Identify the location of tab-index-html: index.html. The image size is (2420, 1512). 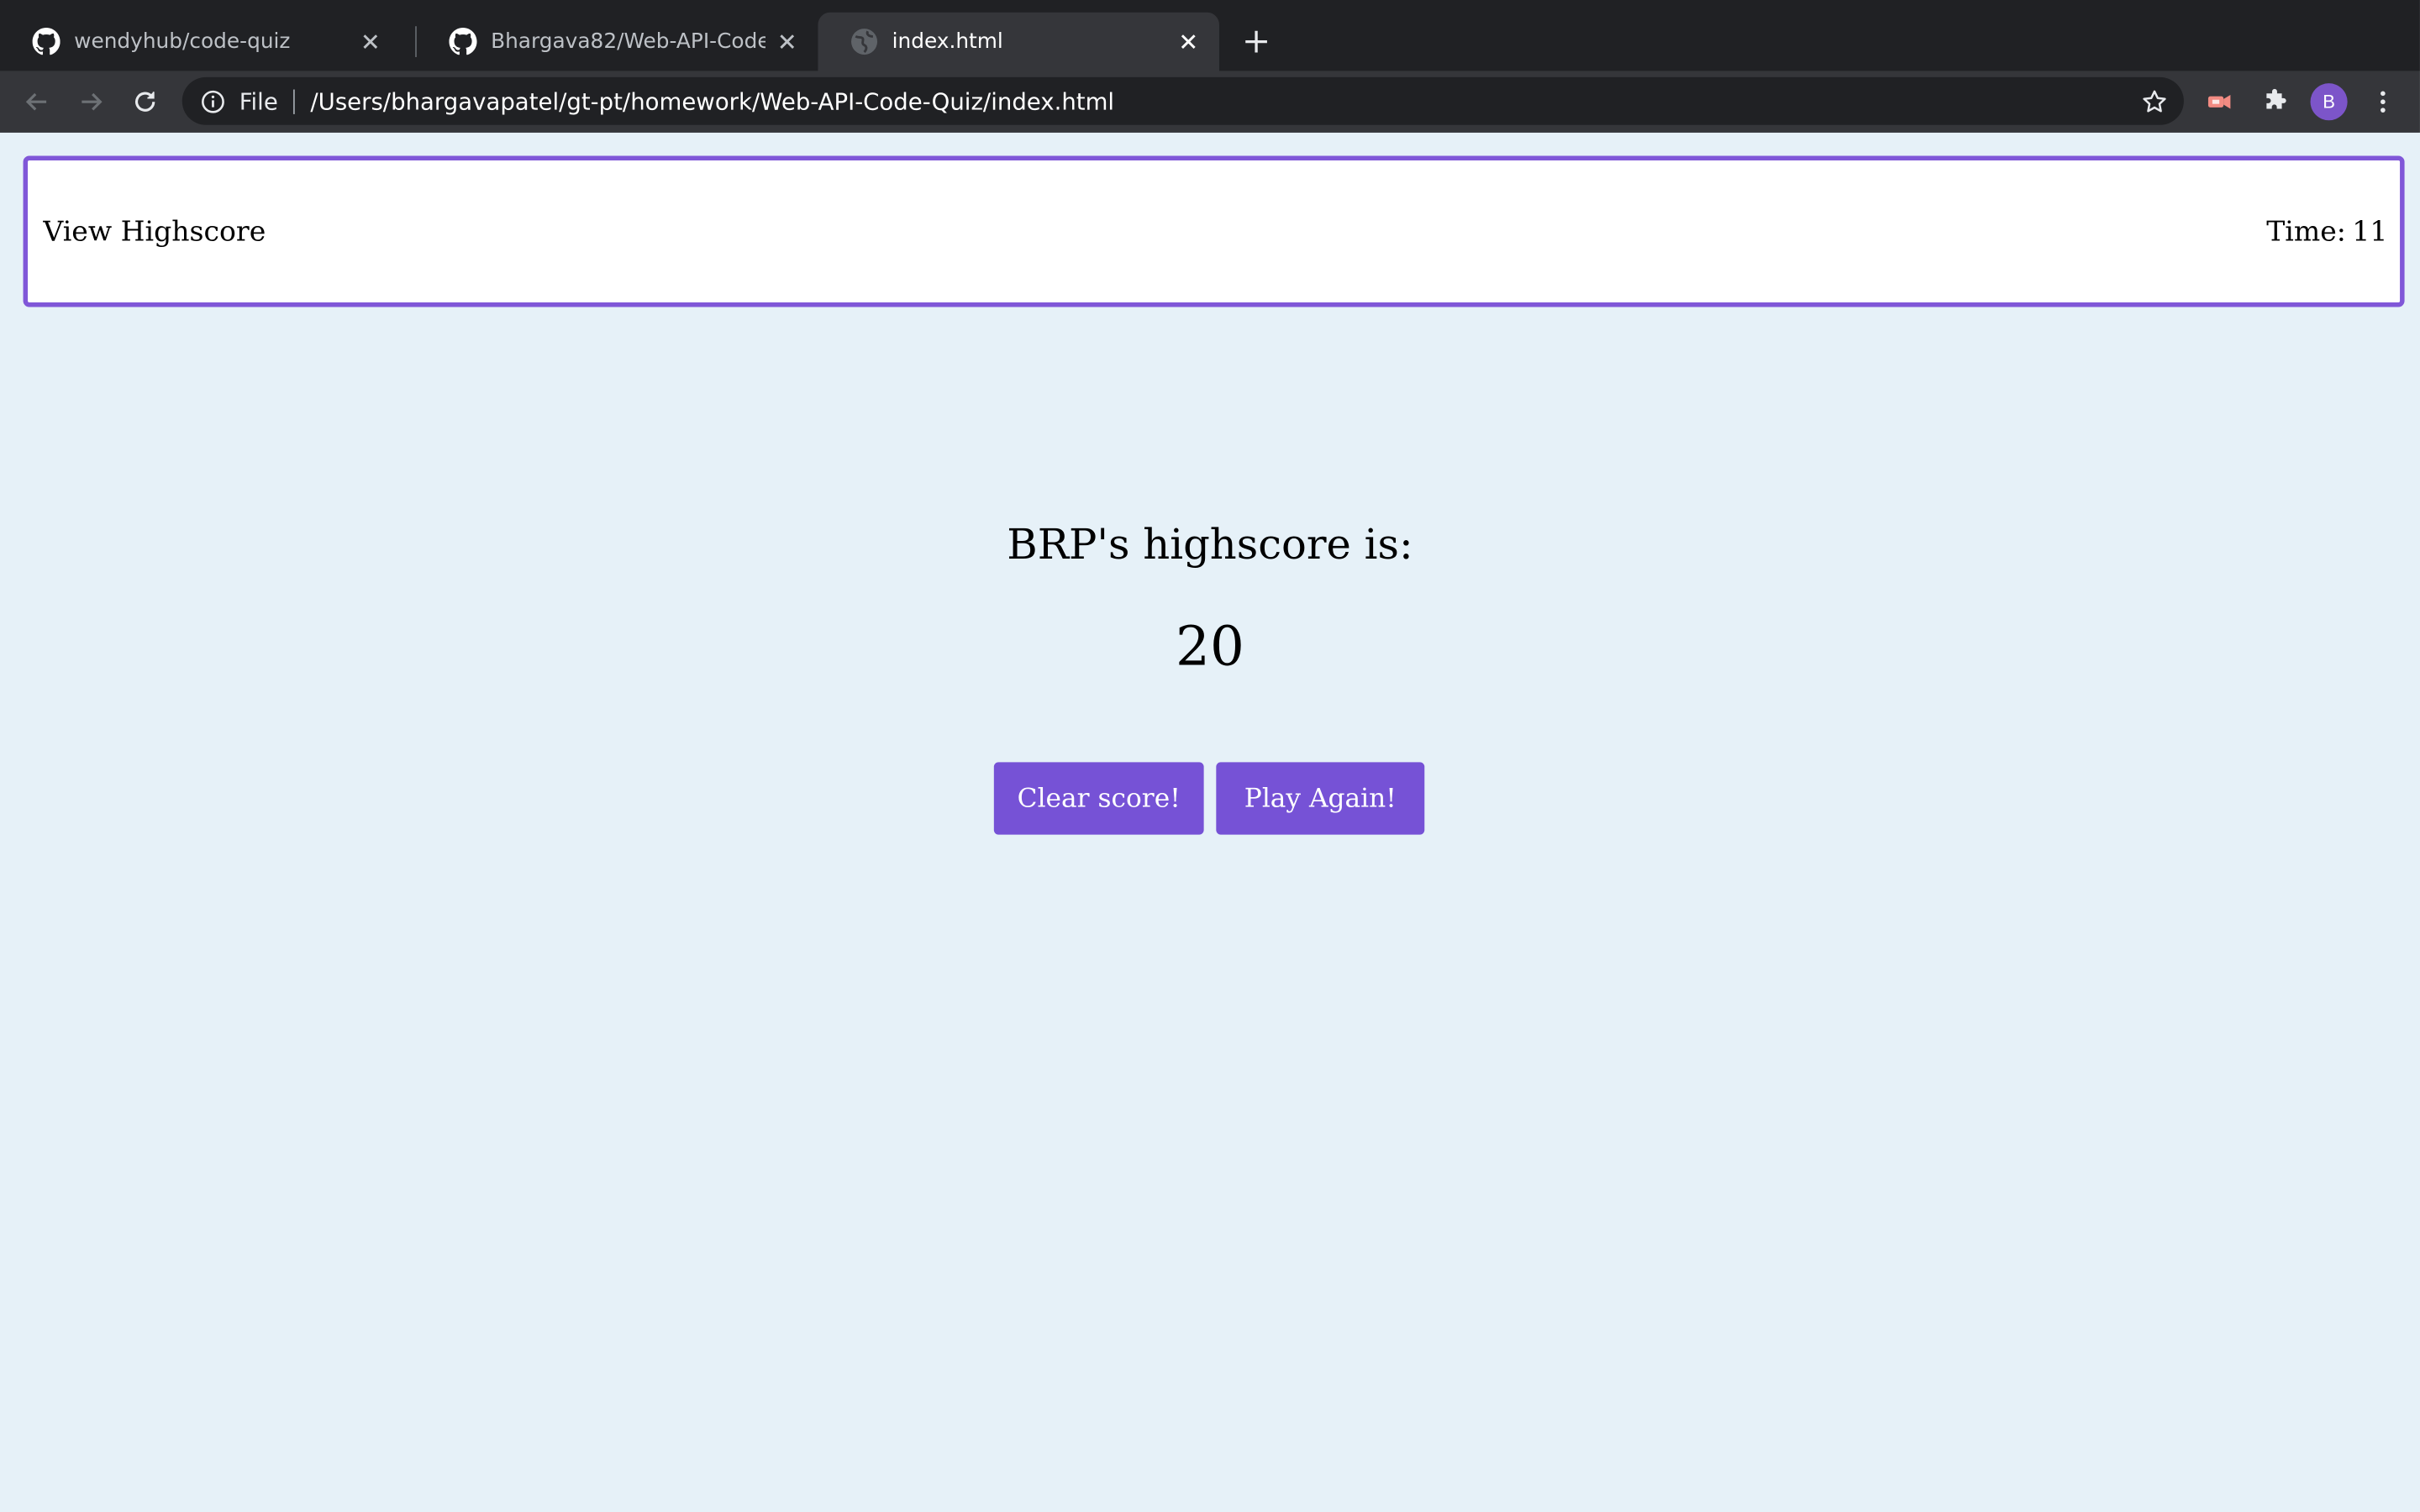
(1019, 41).